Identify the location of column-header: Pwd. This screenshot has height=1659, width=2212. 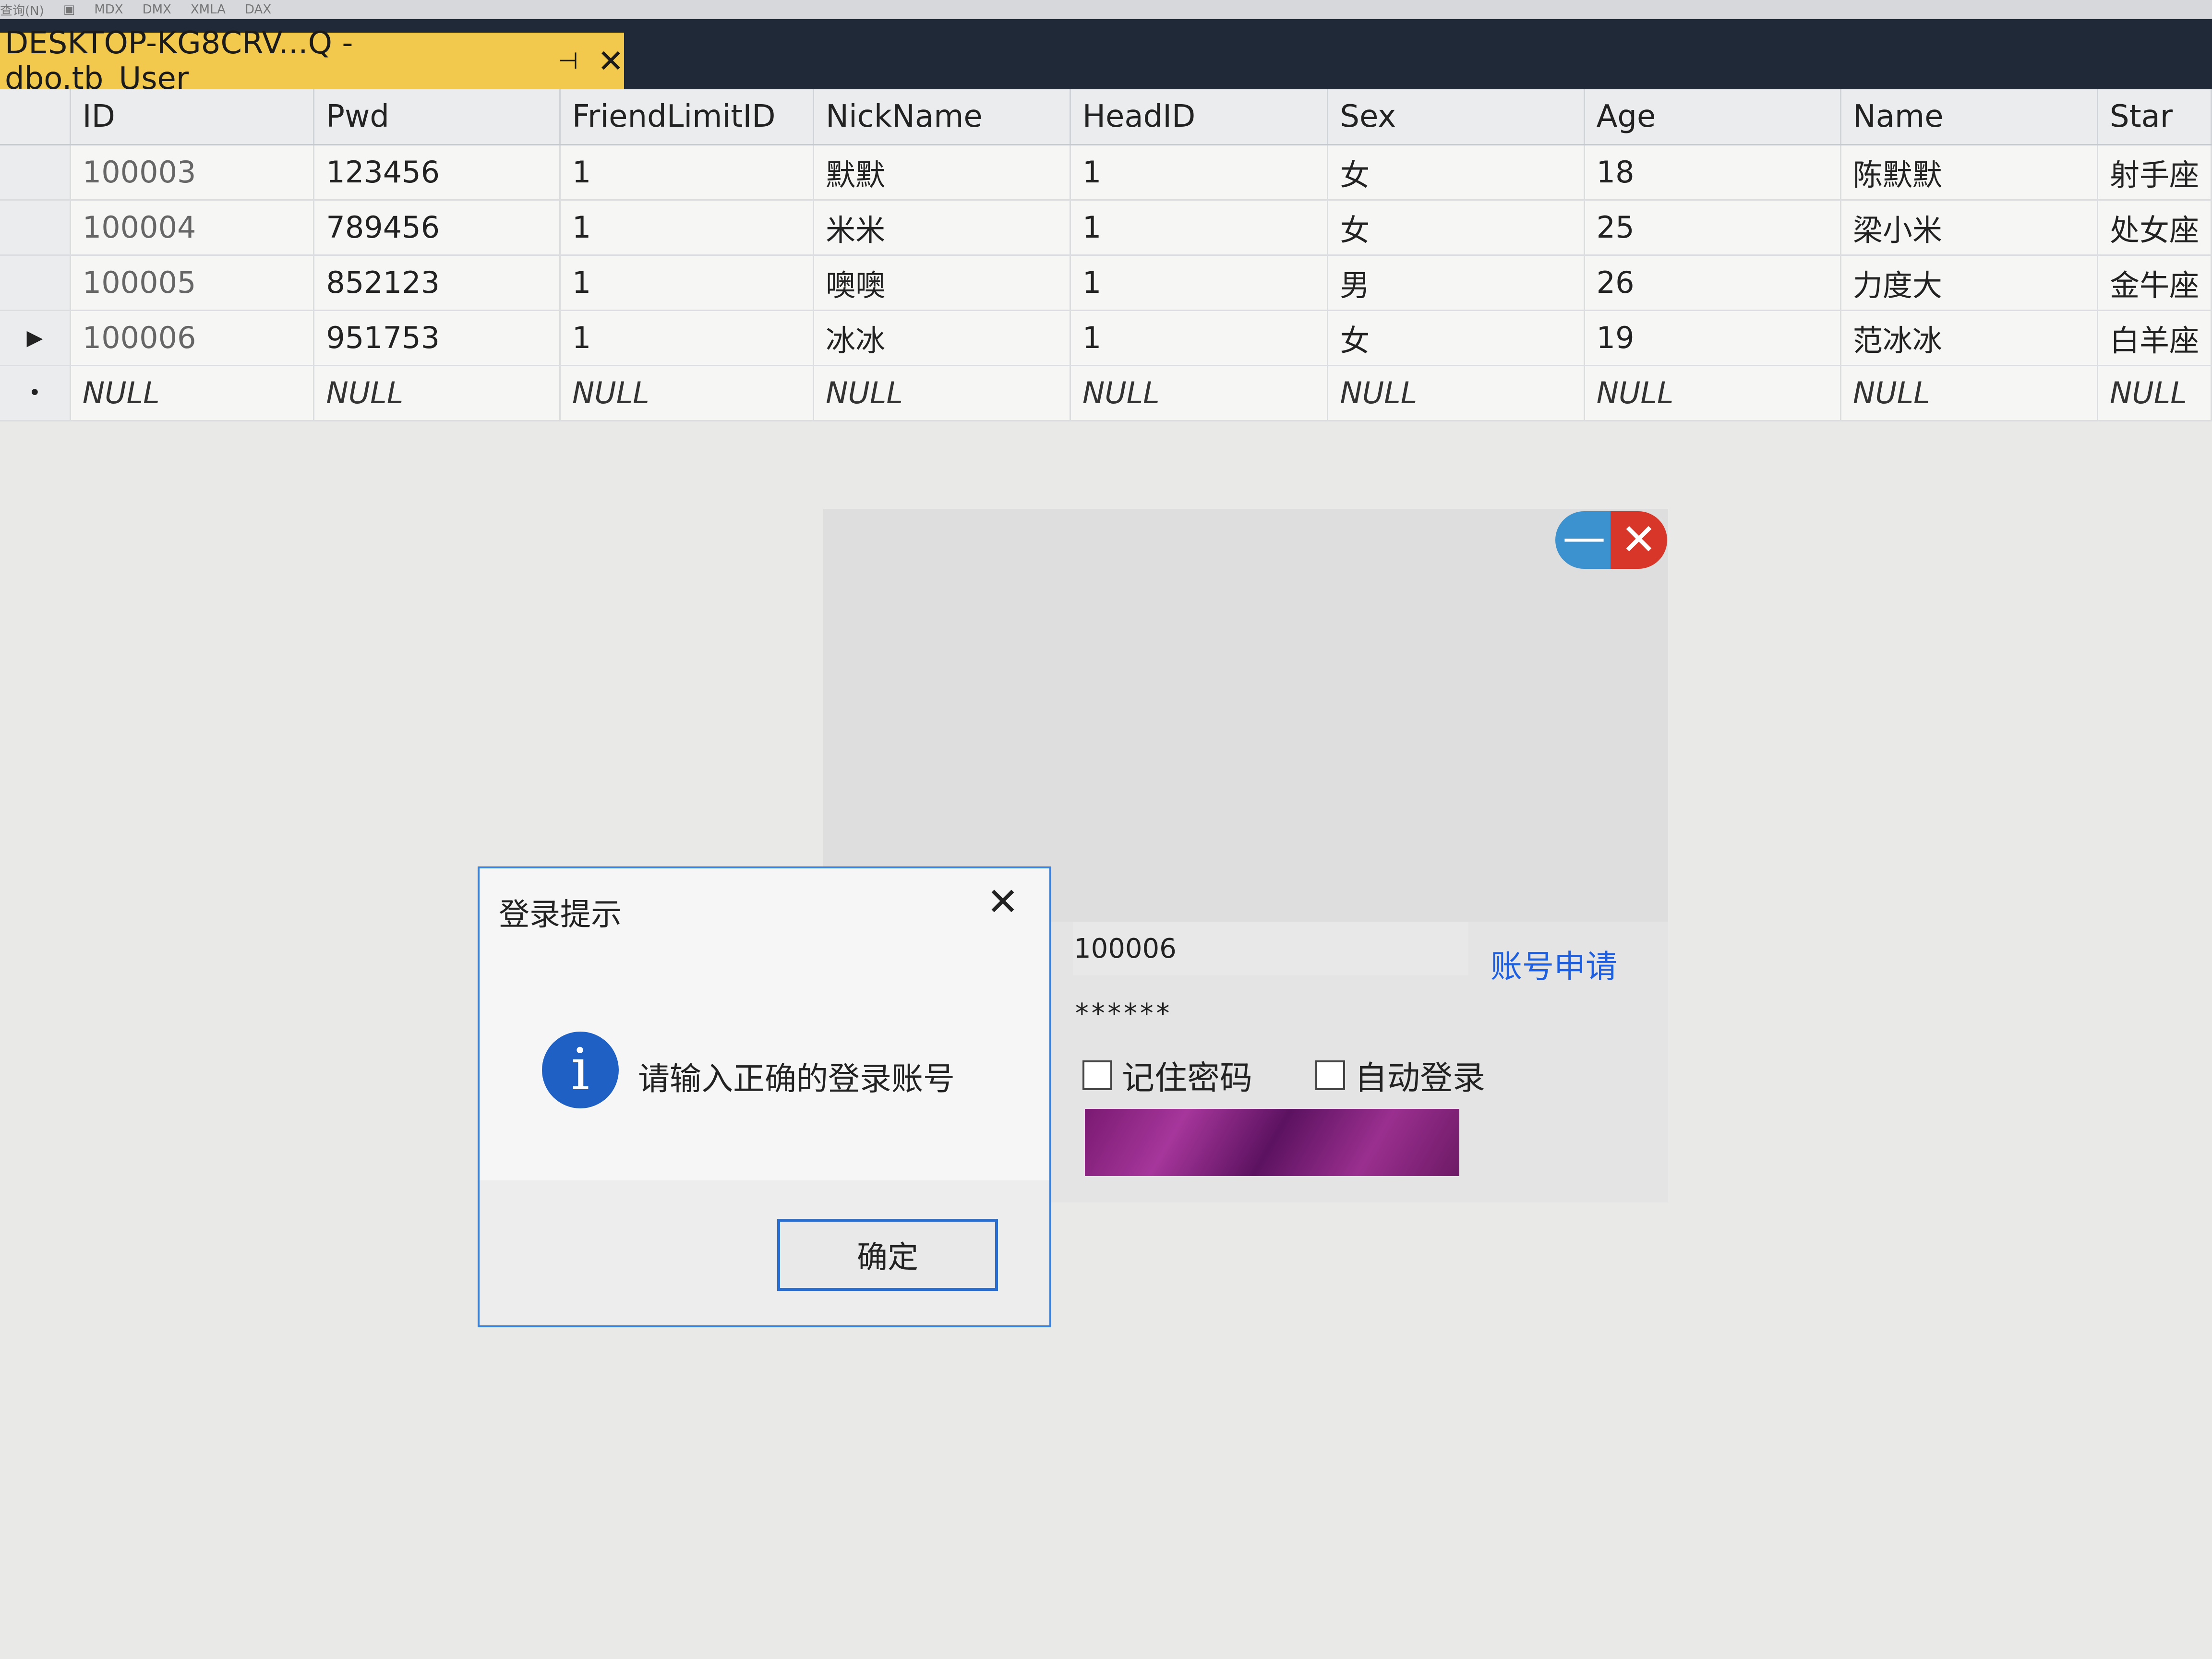
(437, 117).